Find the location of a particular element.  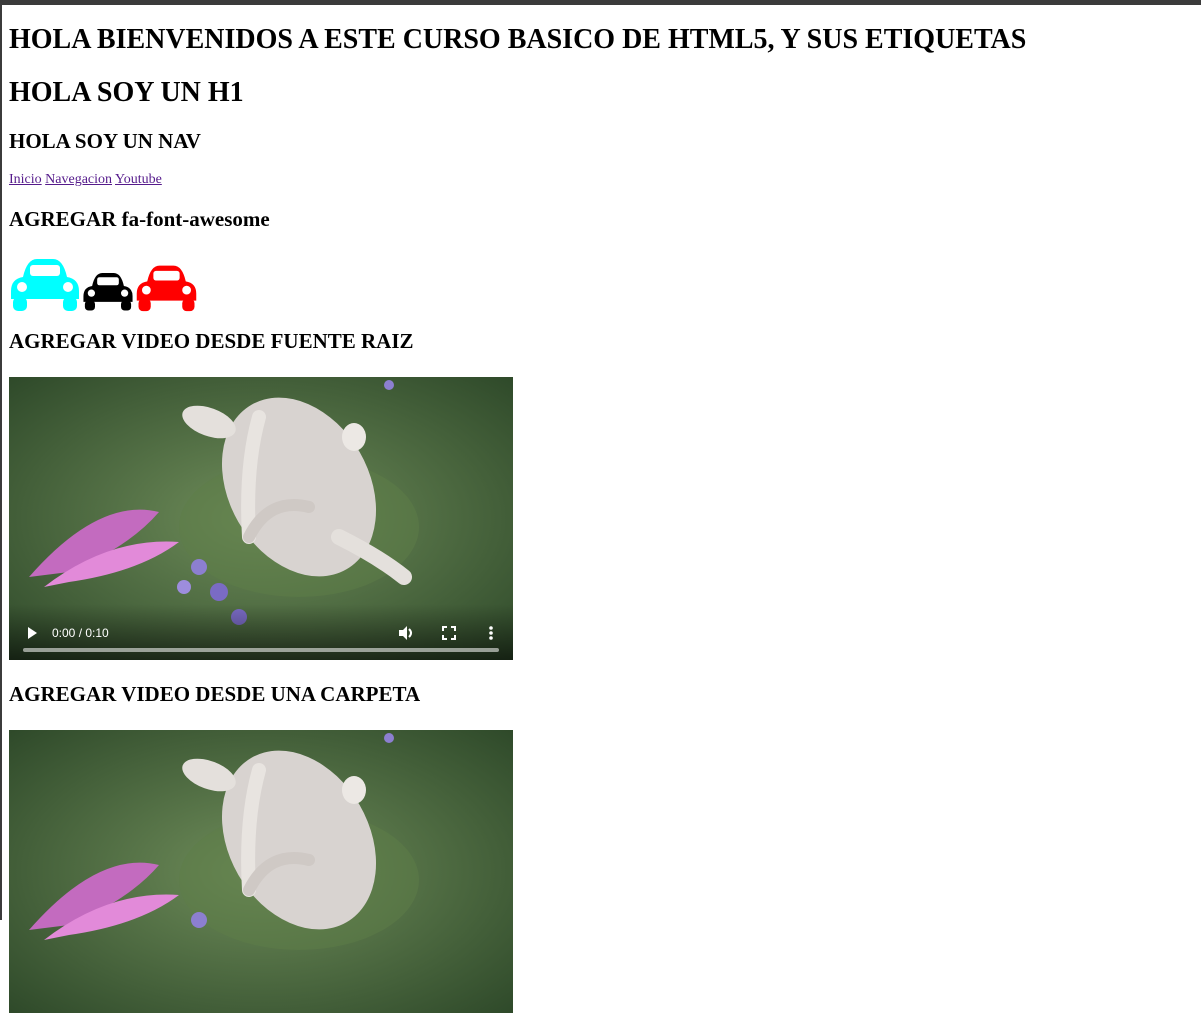

car-icon-cyan is located at coordinates (45, 285).